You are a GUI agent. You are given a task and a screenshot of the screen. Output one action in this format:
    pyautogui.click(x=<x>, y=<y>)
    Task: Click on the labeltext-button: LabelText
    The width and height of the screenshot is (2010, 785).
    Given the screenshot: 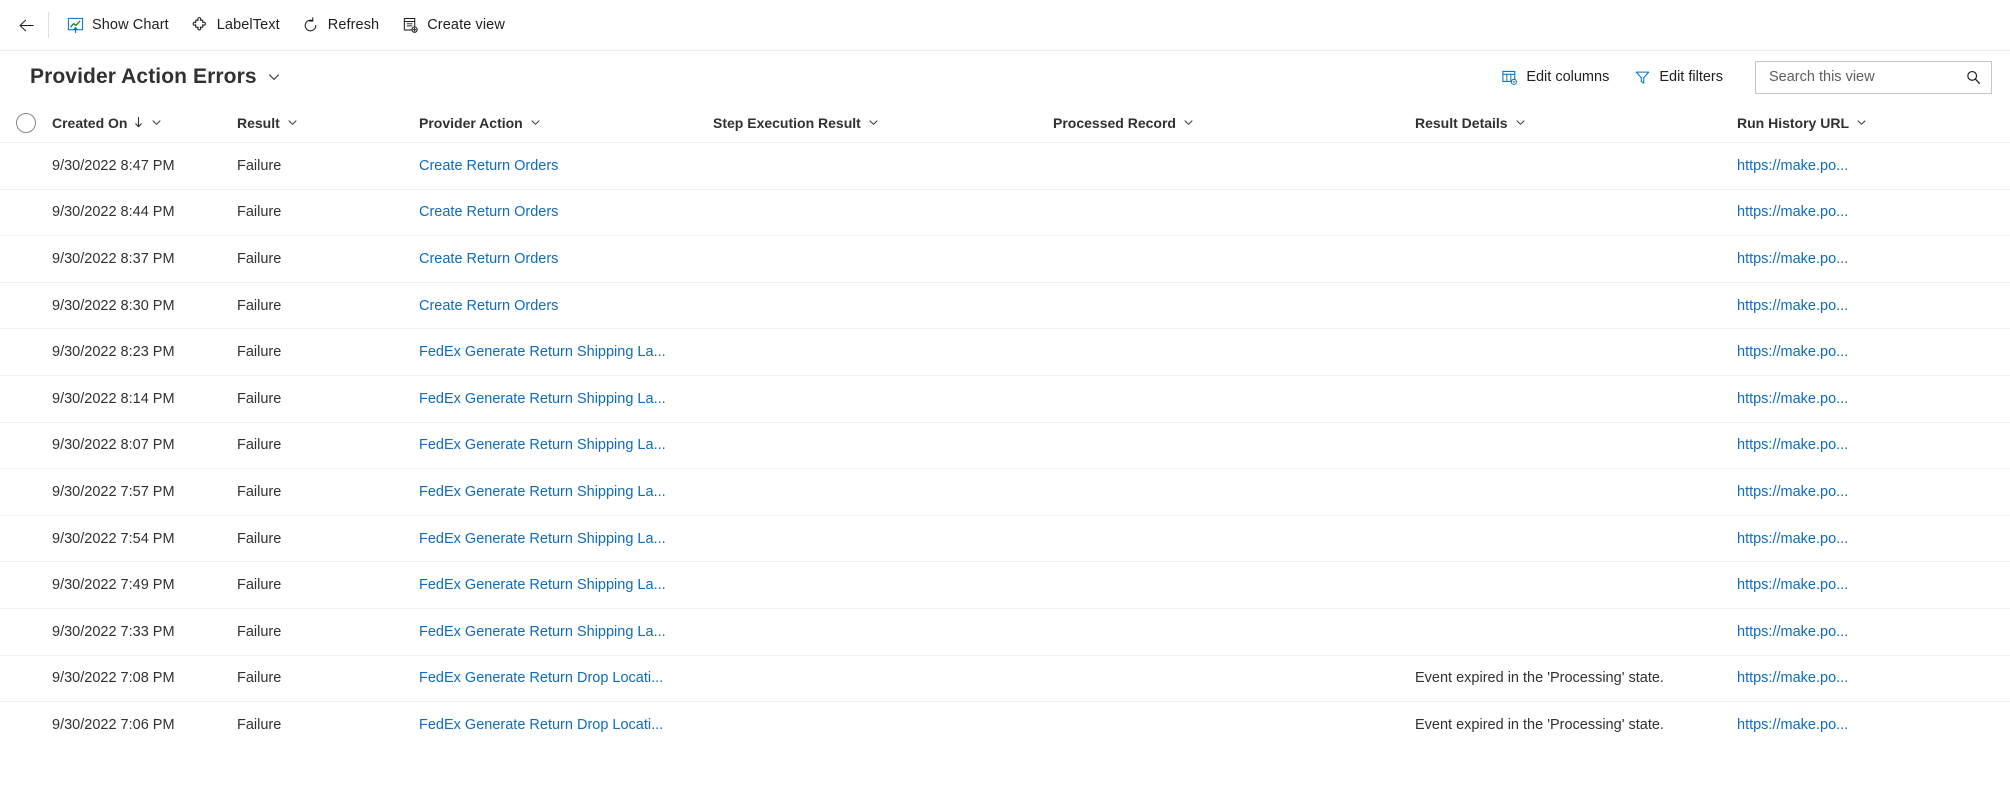 What is the action you would take?
    pyautogui.click(x=235, y=25)
    